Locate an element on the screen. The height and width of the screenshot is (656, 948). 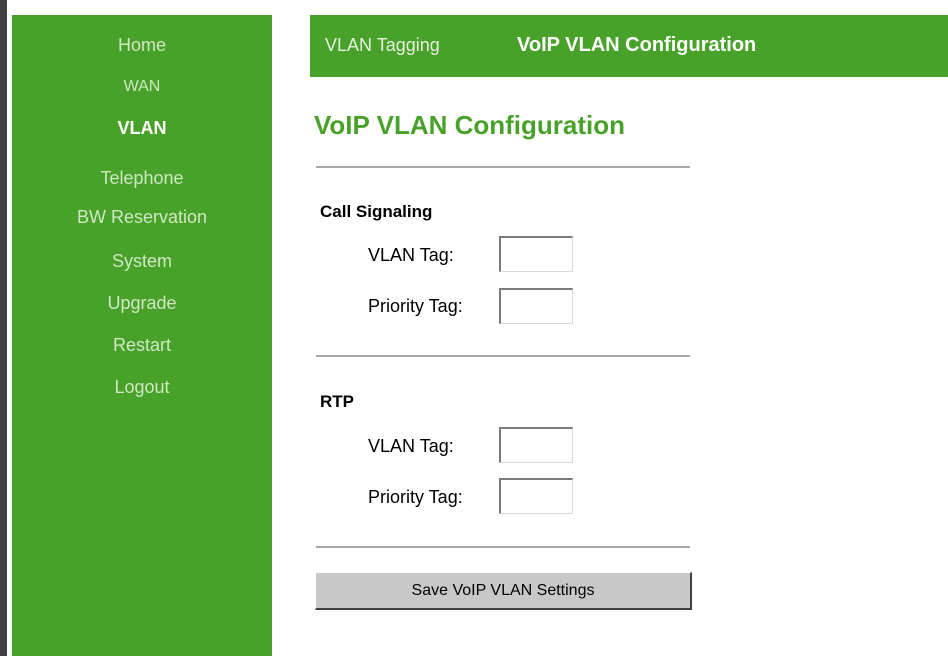
call-signaling-vlan-tag-input is located at coordinates (536, 254).